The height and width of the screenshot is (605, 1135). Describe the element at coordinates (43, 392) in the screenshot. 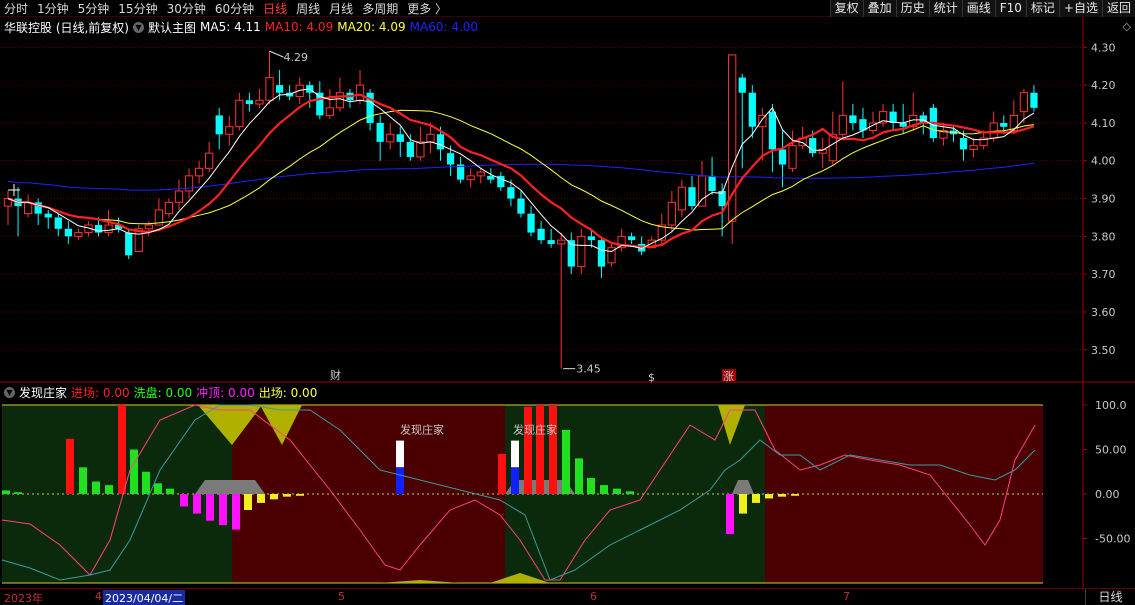

I see `indicator-title: 发现庄家` at that location.